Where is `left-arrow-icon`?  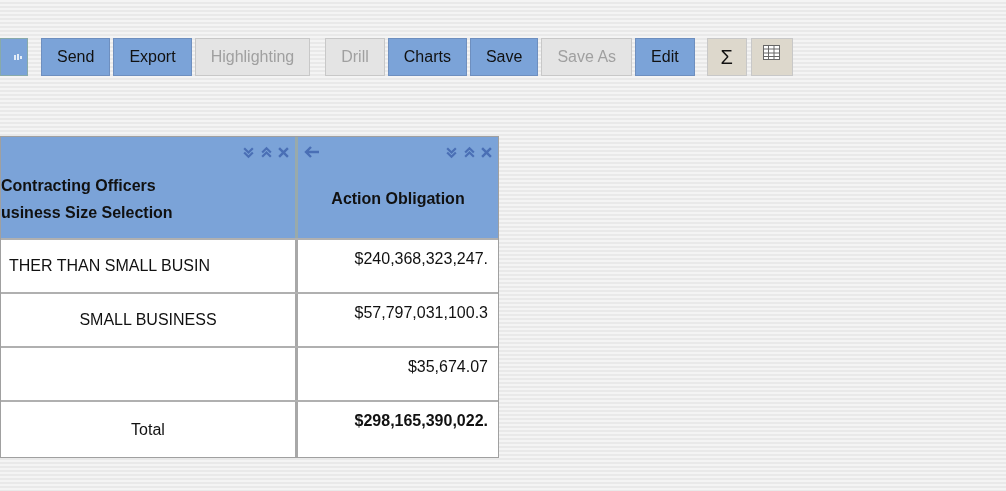
left-arrow-icon is located at coordinates (312, 152).